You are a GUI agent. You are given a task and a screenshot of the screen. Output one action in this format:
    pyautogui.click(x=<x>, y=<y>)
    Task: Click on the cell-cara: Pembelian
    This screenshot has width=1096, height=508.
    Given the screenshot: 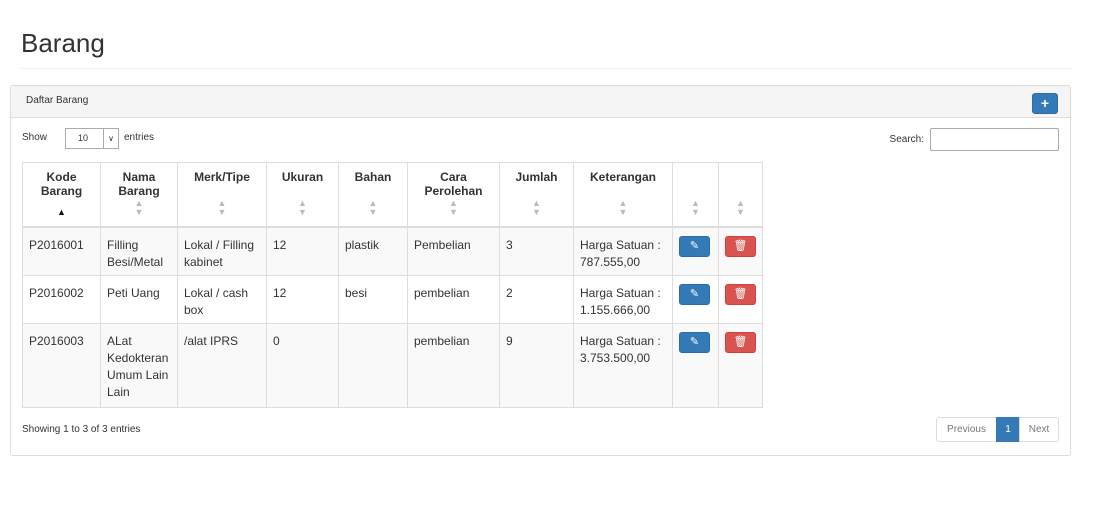 What is the action you would take?
    pyautogui.click(x=453, y=251)
    